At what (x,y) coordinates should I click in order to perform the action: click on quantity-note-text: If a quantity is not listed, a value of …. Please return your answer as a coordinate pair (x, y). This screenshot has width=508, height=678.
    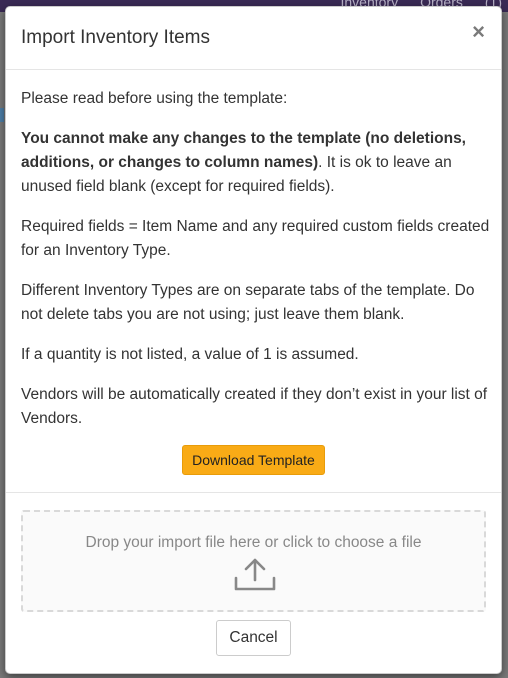
    Looking at the image, I should click on (190, 354).